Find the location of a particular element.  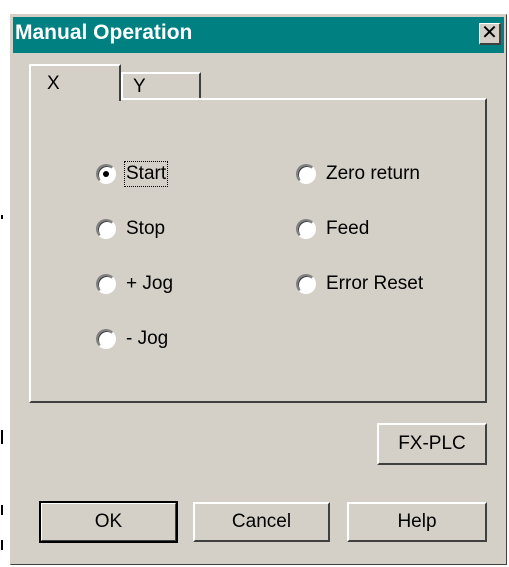

radio-minus-jog: - Jog is located at coordinates (132, 339).